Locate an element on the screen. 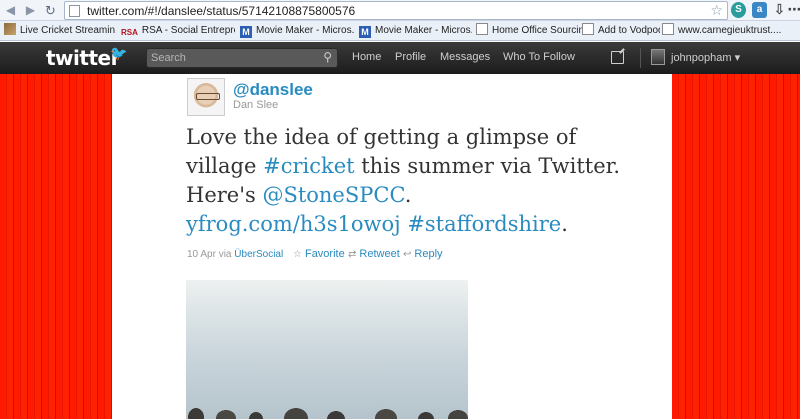 The image size is (800, 419). bookmark-vodpod: Add to Vodpod is located at coordinates (621, 31).